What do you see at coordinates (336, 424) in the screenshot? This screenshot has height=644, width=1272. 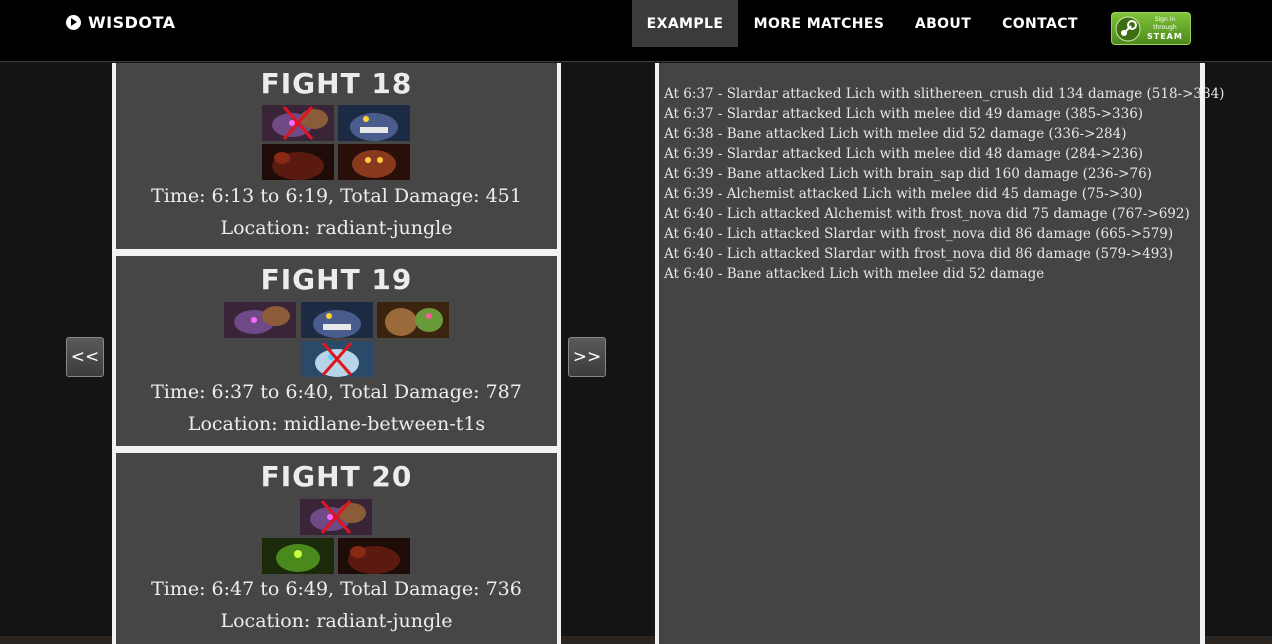 I see `fight-location: Location: midlane-between-t1s` at bounding box center [336, 424].